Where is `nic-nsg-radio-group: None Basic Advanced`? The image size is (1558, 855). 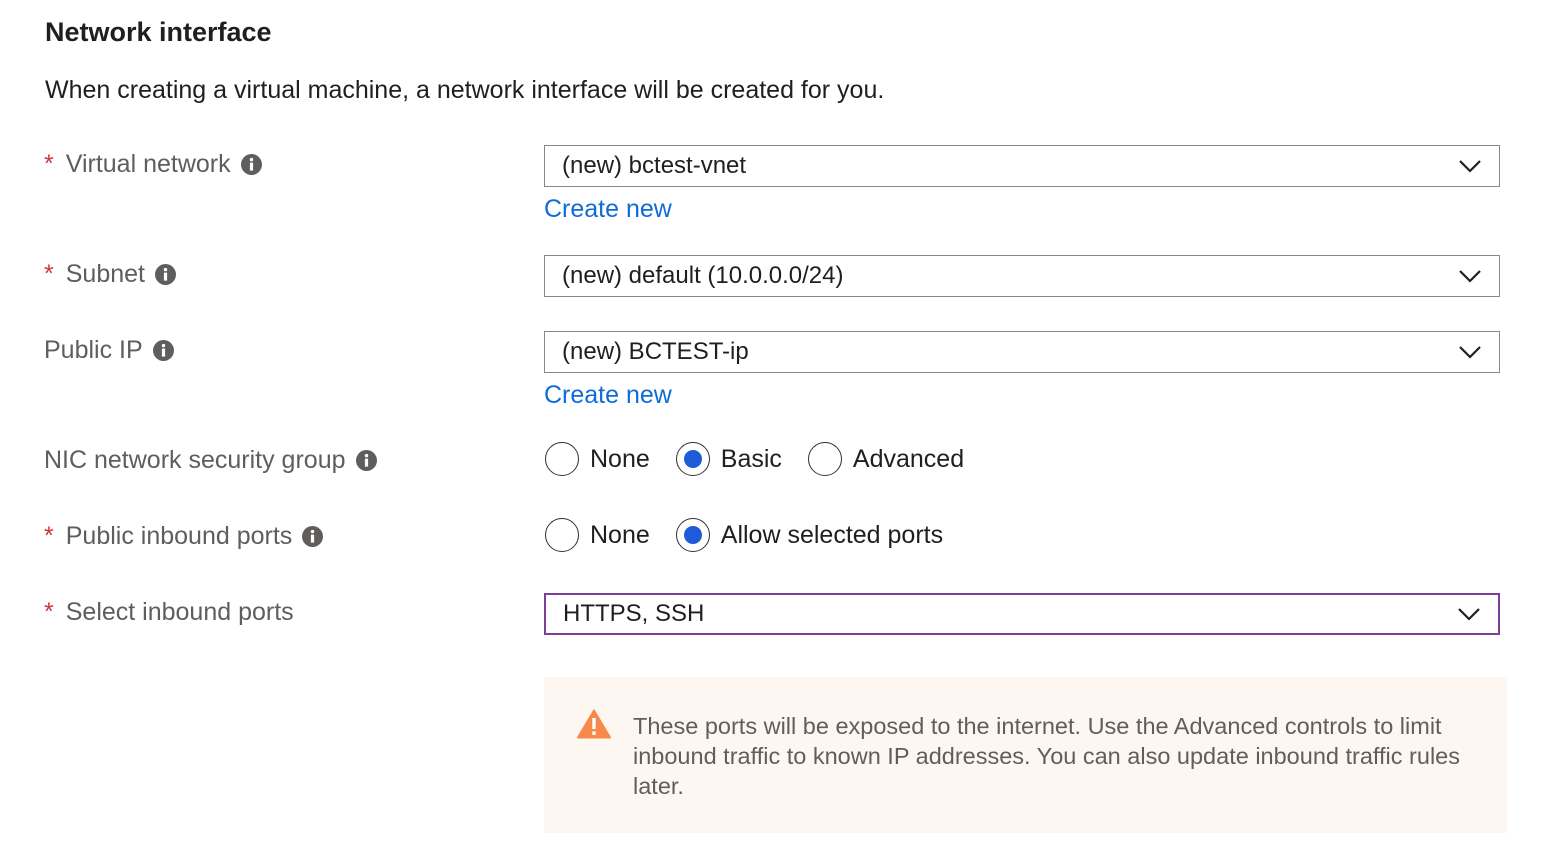 nic-nsg-radio-group: None Basic Advanced is located at coordinates (767, 459).